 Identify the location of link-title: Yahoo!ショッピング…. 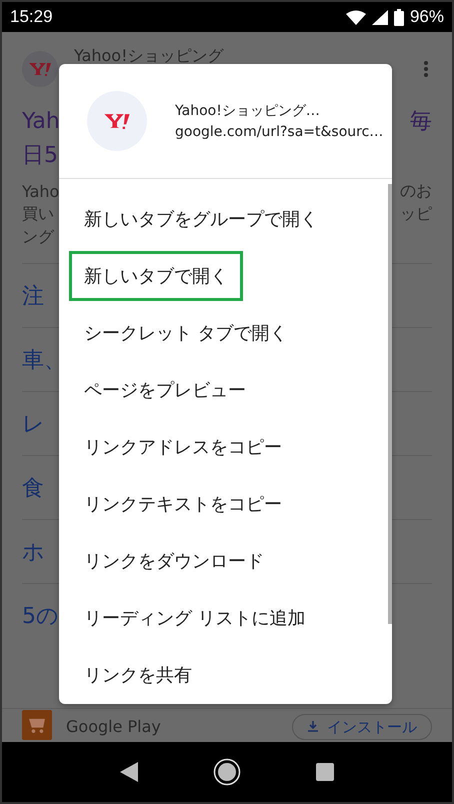
(248, 111).